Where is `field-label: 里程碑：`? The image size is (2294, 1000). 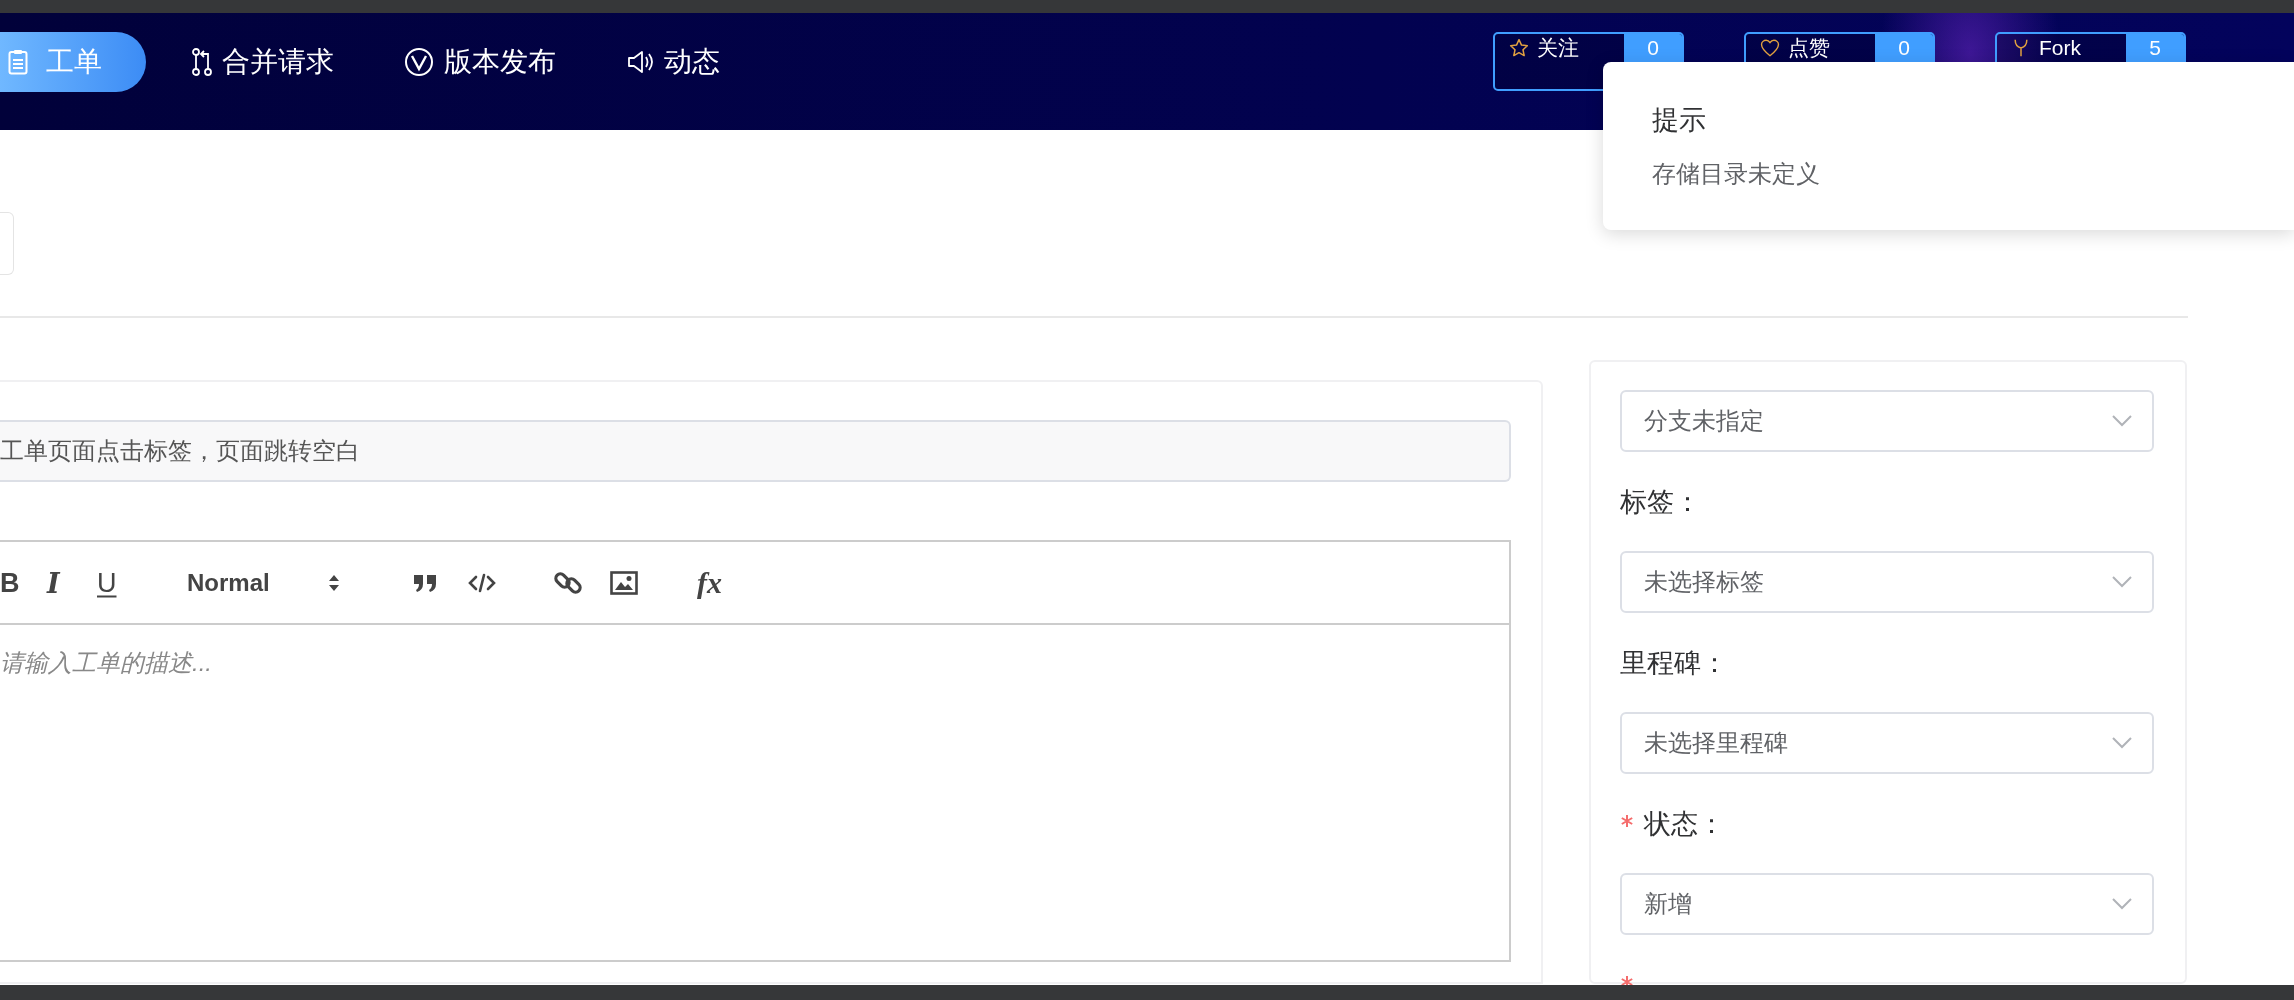
field-label: 里程碑： is located at coordinates (1674, 663).